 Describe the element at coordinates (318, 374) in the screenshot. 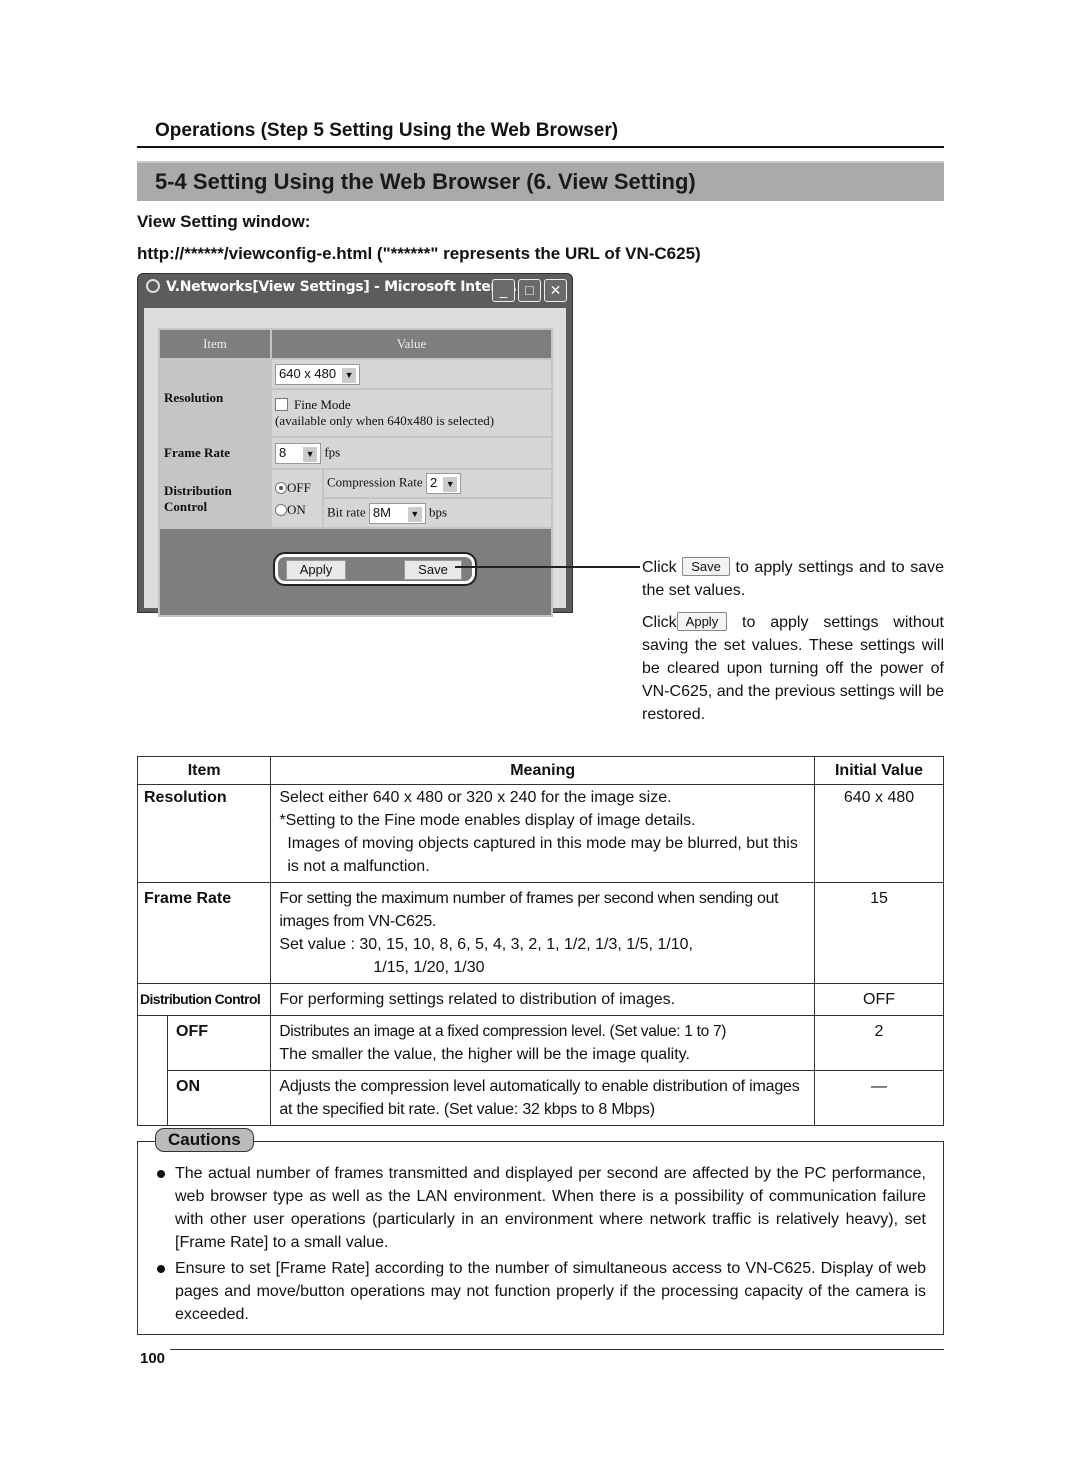

I see `resolution-select: 640 x 480 ▼` at that location.